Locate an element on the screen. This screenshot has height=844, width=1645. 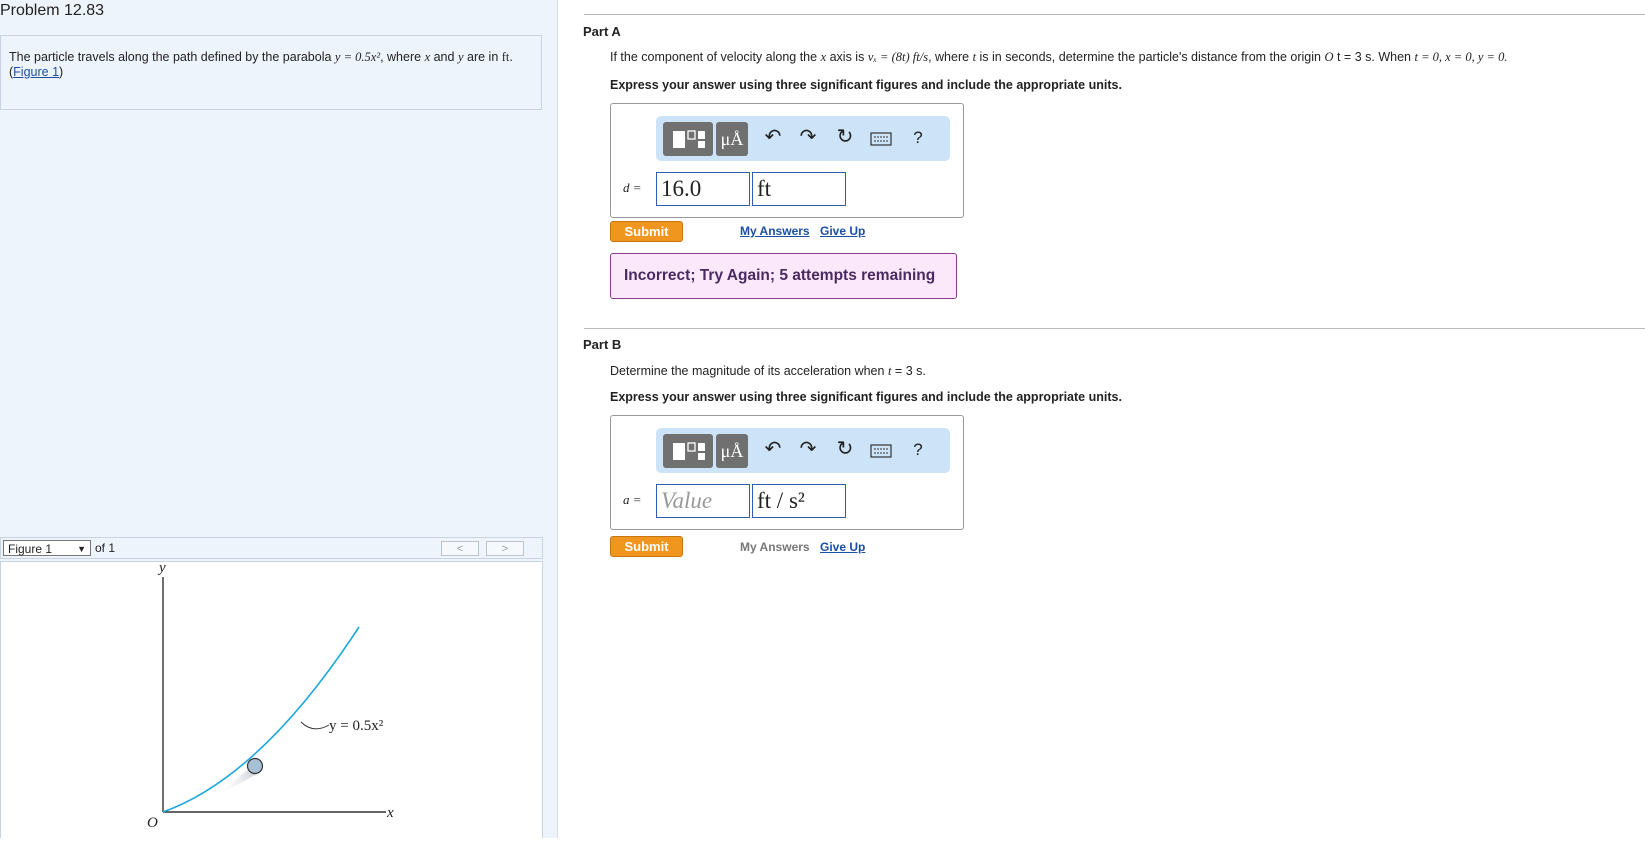
part-a-answer-panel: μÅ ↶ ↷ ↻ ? d = 16.0 ft is located at coordinates (787, 160).